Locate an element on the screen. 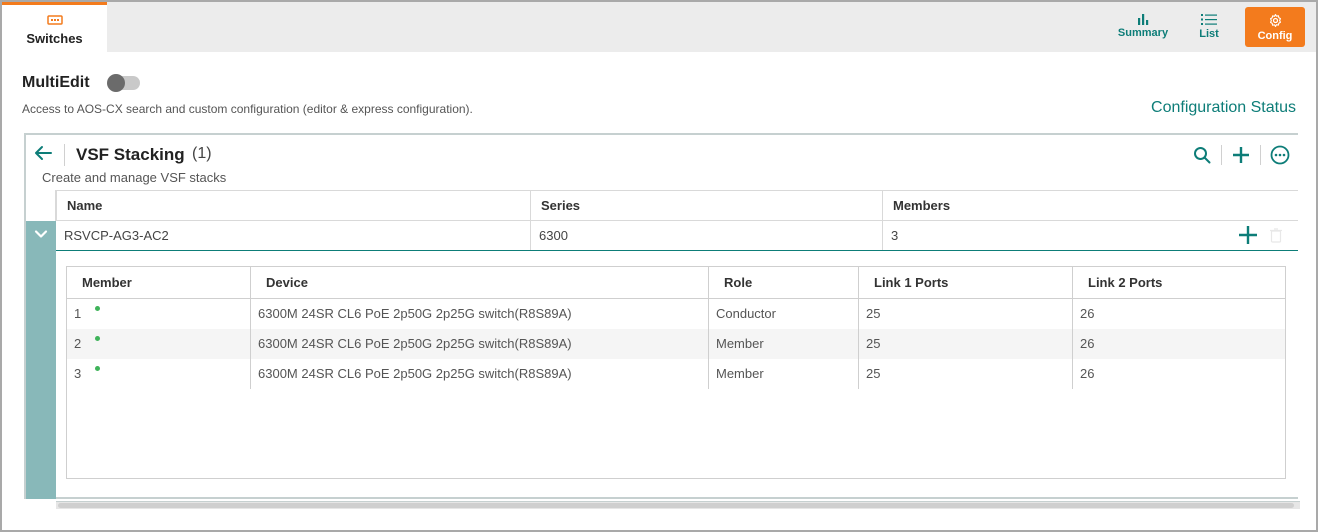  back-arrow-icon is located at coordinates (43, 153).